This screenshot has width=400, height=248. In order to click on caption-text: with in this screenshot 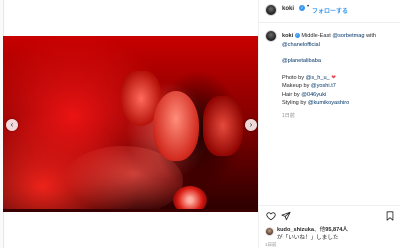, I will do `click(370, 36)`.